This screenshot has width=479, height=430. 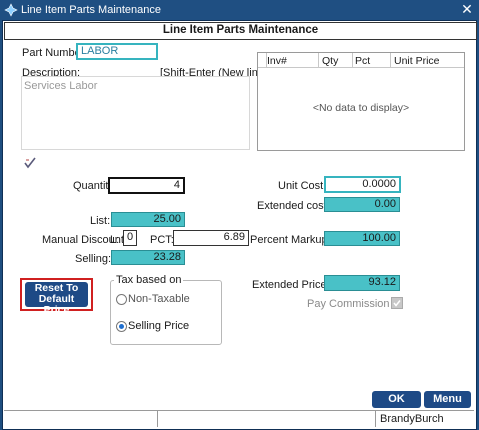 I want to click on reset-button-line2: Default Price, so click(x=56, y=304).